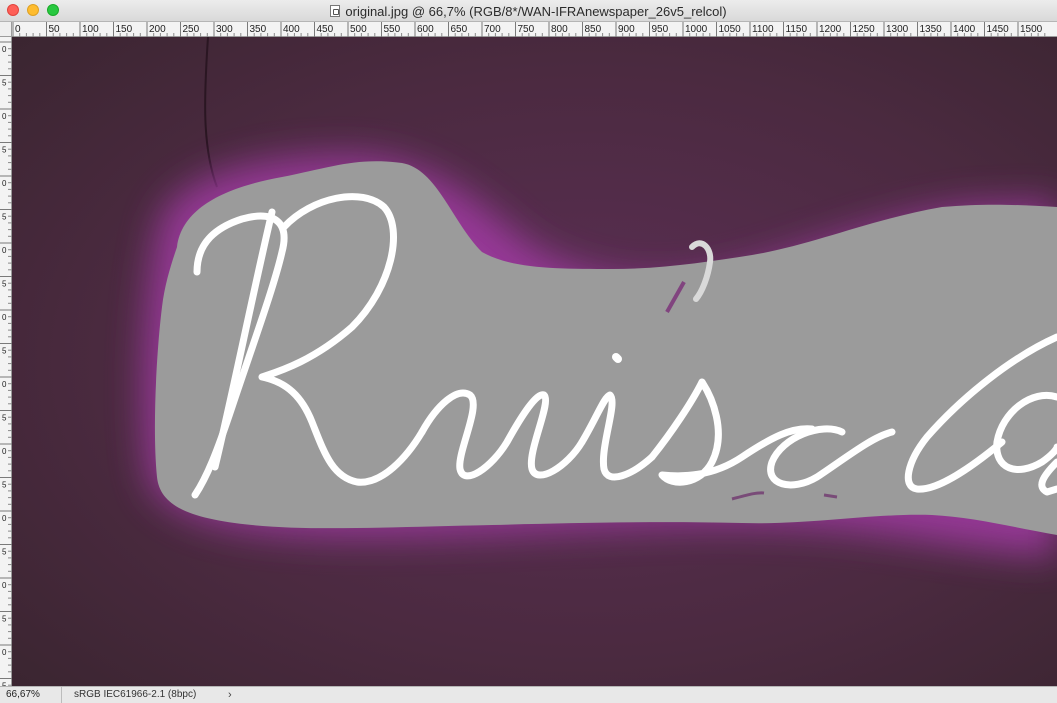  Describe the element at coordinates (6, 29) in the screenshot. I see `ruler-origin-corner` at that location.